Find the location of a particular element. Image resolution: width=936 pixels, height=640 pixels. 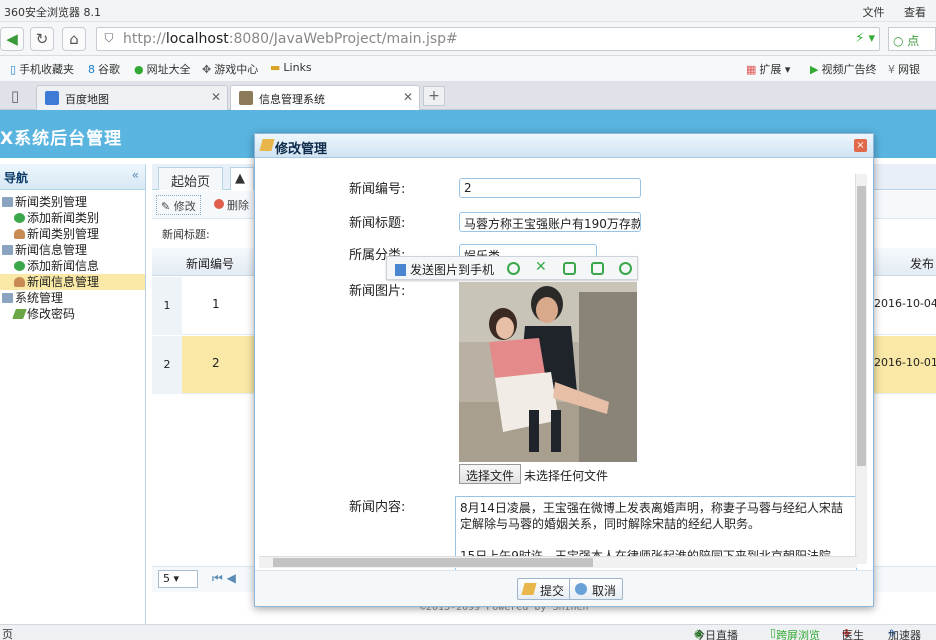

tab-news-manage: ▲ is located at coordinates (242, 178).